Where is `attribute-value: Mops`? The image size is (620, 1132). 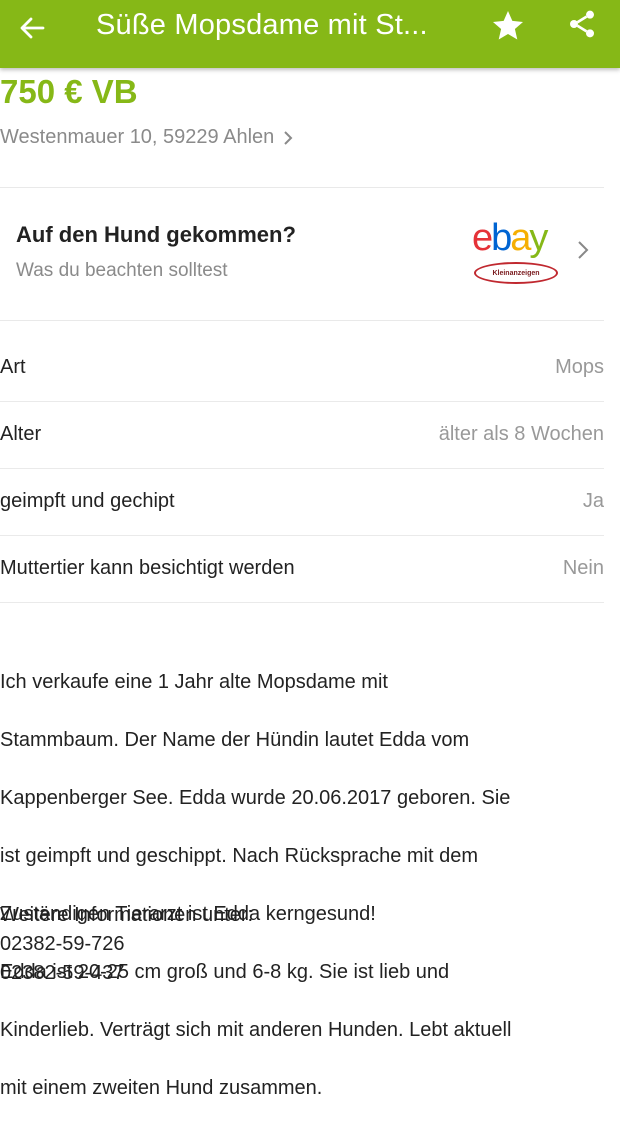
attribute-value: Mops is located at coordinates (579, 367).